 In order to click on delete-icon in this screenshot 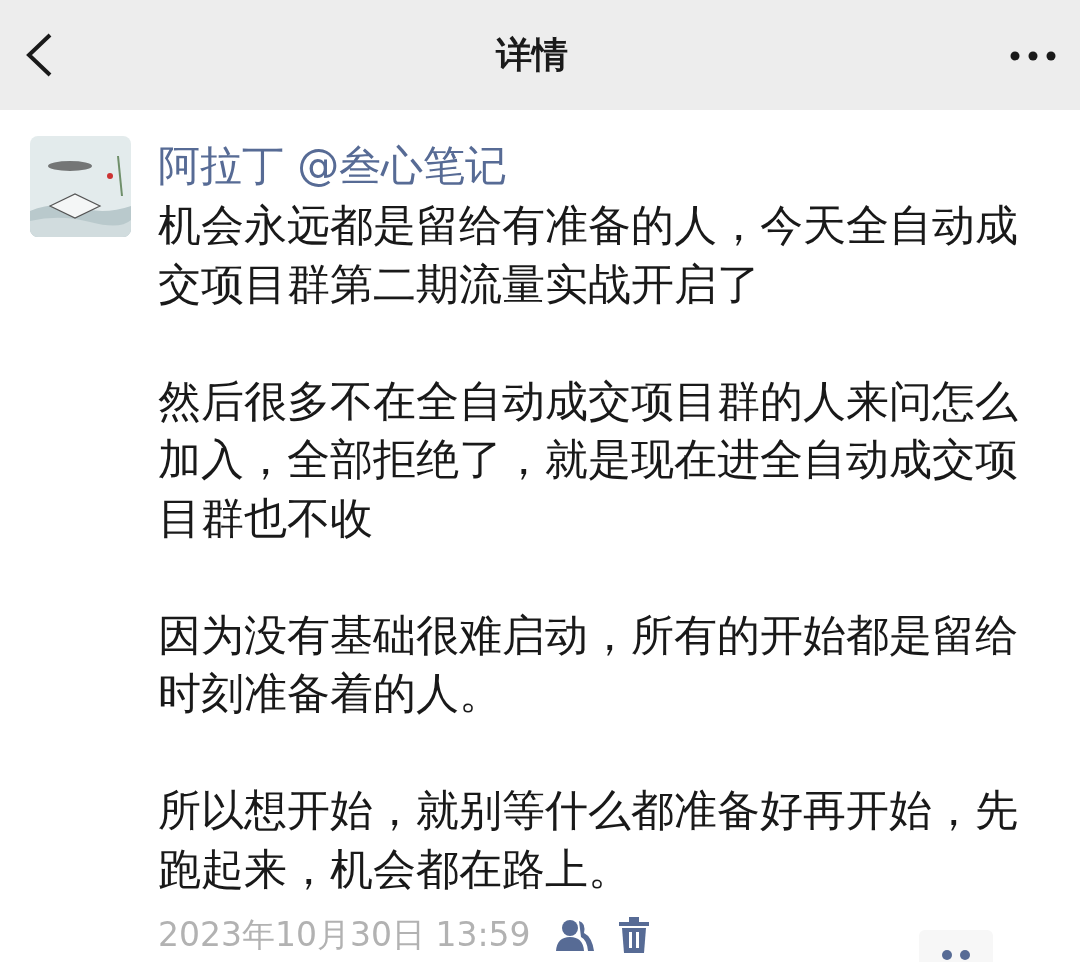, I will do `click(633, 935)`.